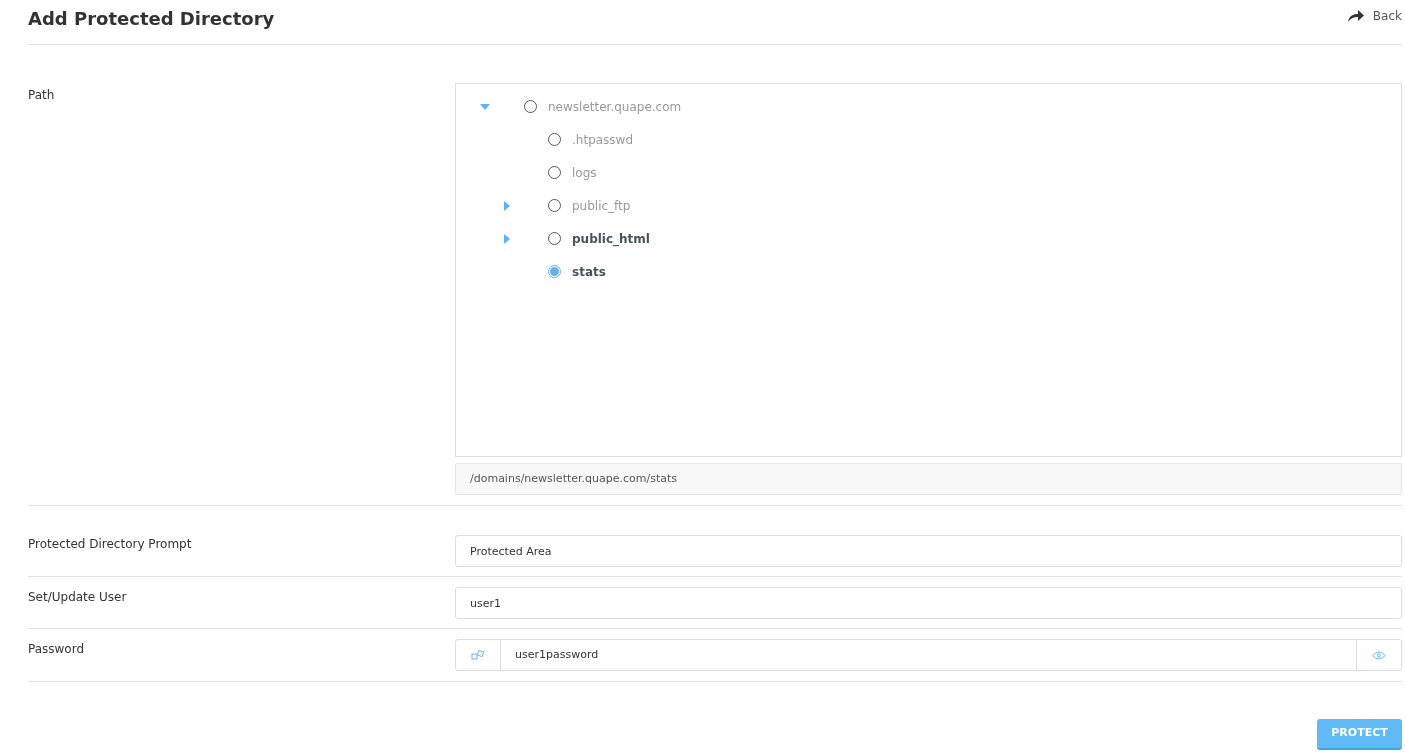 Image resolution: width=1405 pixels, height=753 pixels. I want to click on prompt-input: Protected Area, so click(928, 551).